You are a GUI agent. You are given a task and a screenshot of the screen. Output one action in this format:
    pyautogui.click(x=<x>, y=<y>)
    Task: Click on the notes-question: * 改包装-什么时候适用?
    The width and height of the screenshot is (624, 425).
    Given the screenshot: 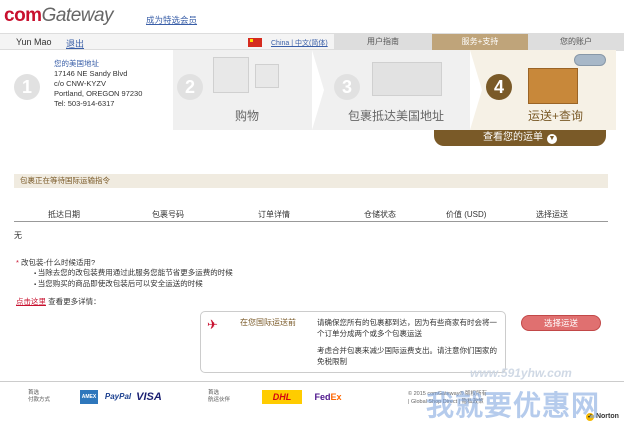 What is the action you would take?
    pyautogui.click(x=56, y=262)
    